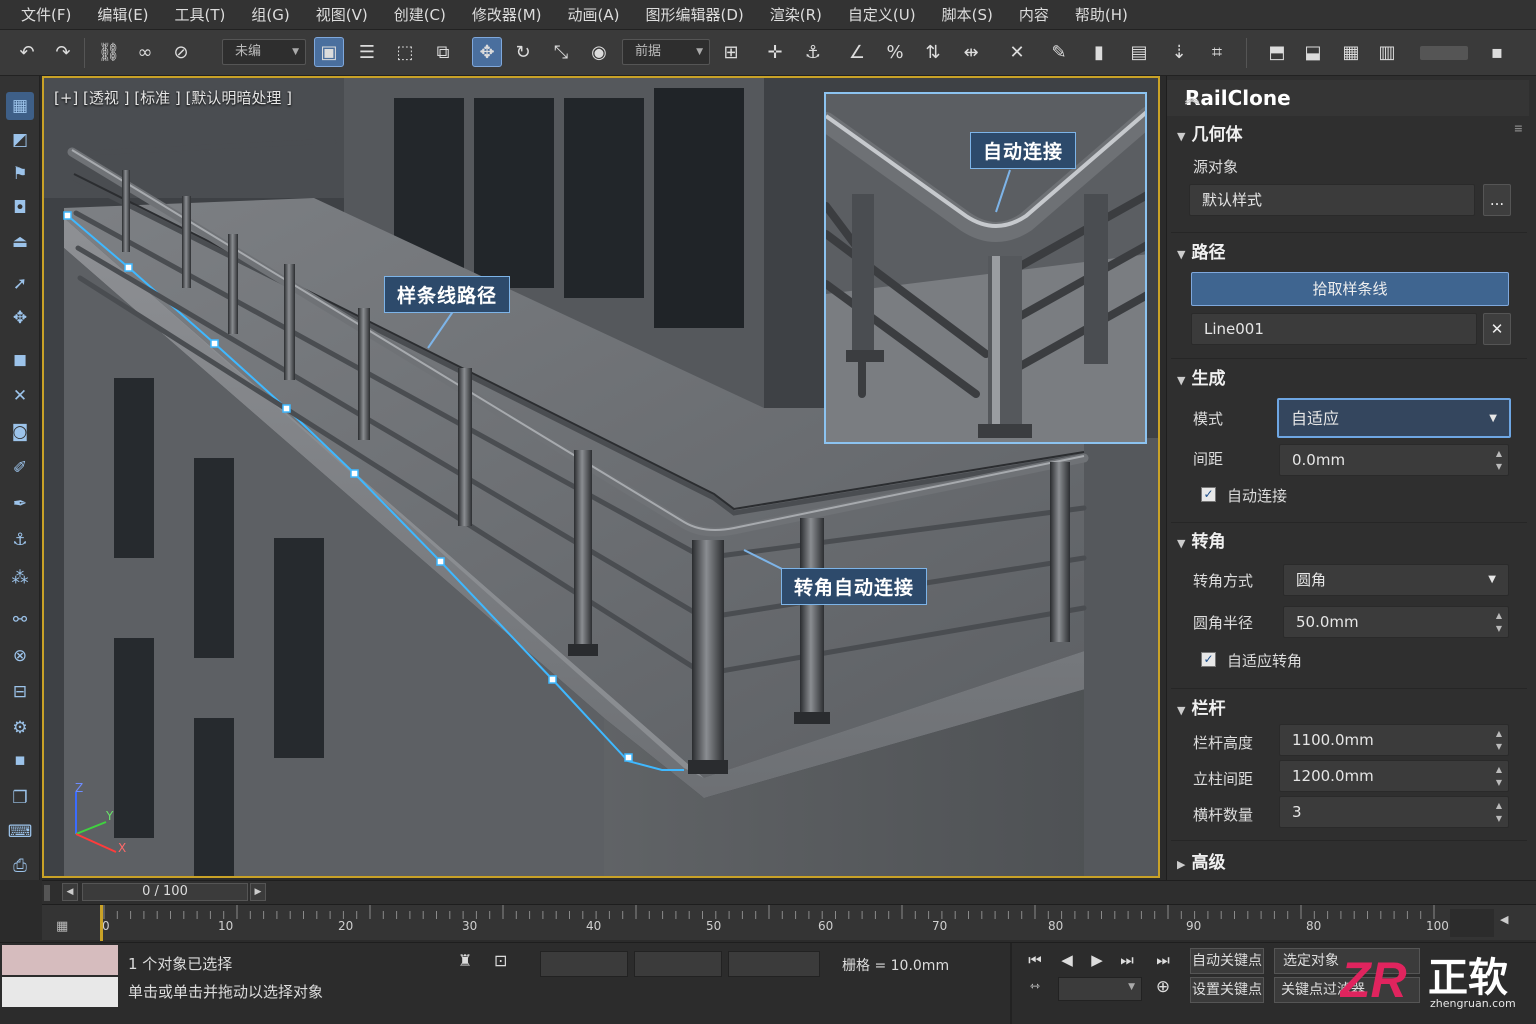  Describe the element at coordinates (1396, 622) in the screenshot. I see `radius-spinner: 50.0mm ▲ ▼` at that location.